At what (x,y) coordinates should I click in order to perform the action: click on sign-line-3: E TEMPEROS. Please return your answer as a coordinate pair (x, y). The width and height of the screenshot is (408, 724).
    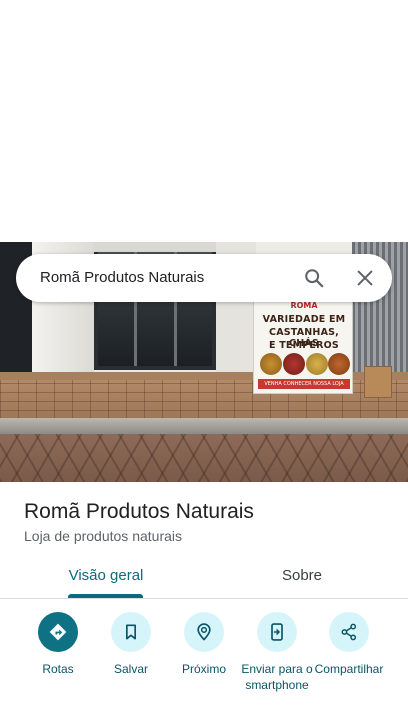
    Looking at the image, I should click on (304, 345).